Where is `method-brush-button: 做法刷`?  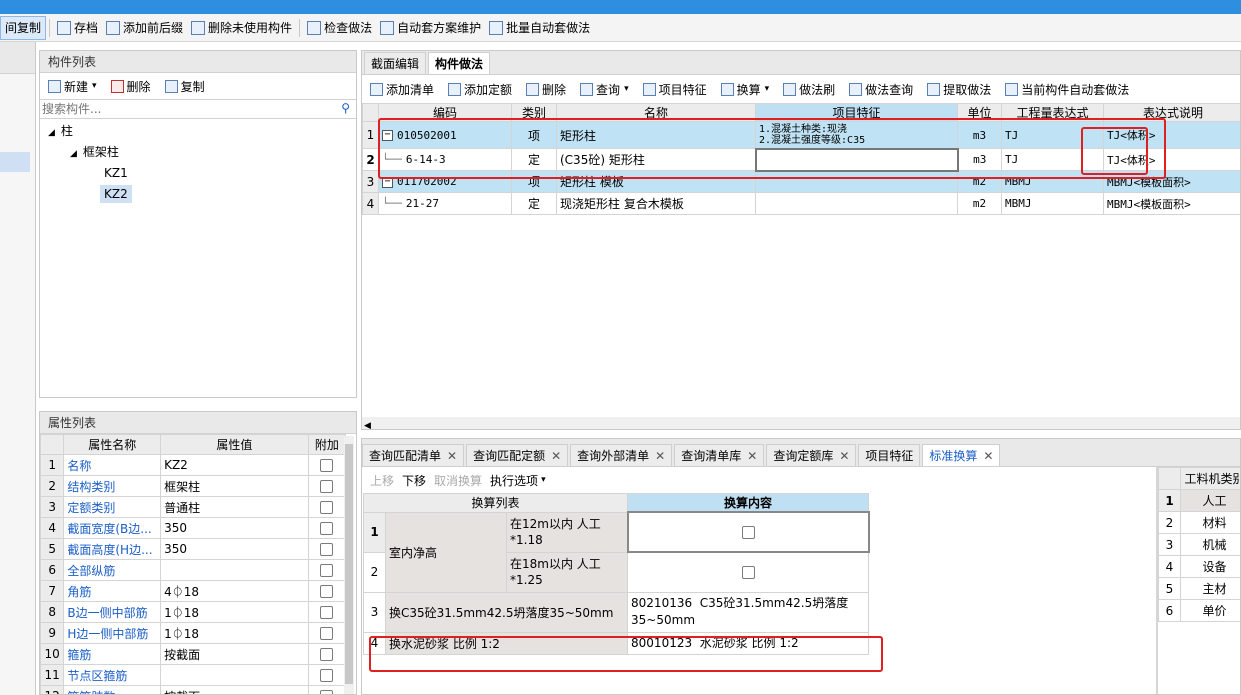
method-brush-button: 做法刷 is located at coordinates (809, 89).